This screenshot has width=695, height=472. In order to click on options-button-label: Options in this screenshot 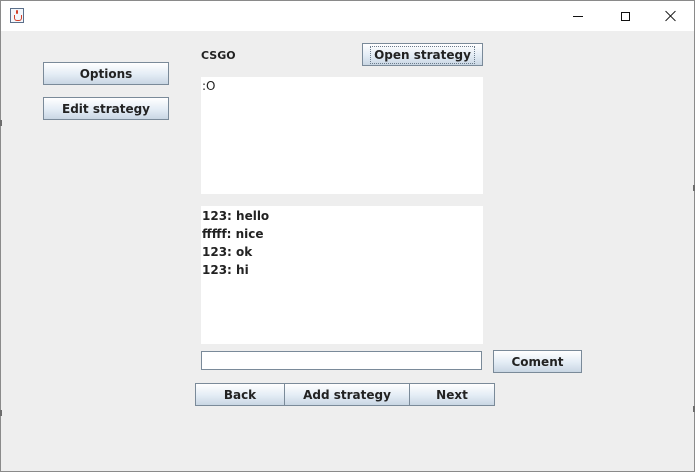, I will do `click(106, 73)`.